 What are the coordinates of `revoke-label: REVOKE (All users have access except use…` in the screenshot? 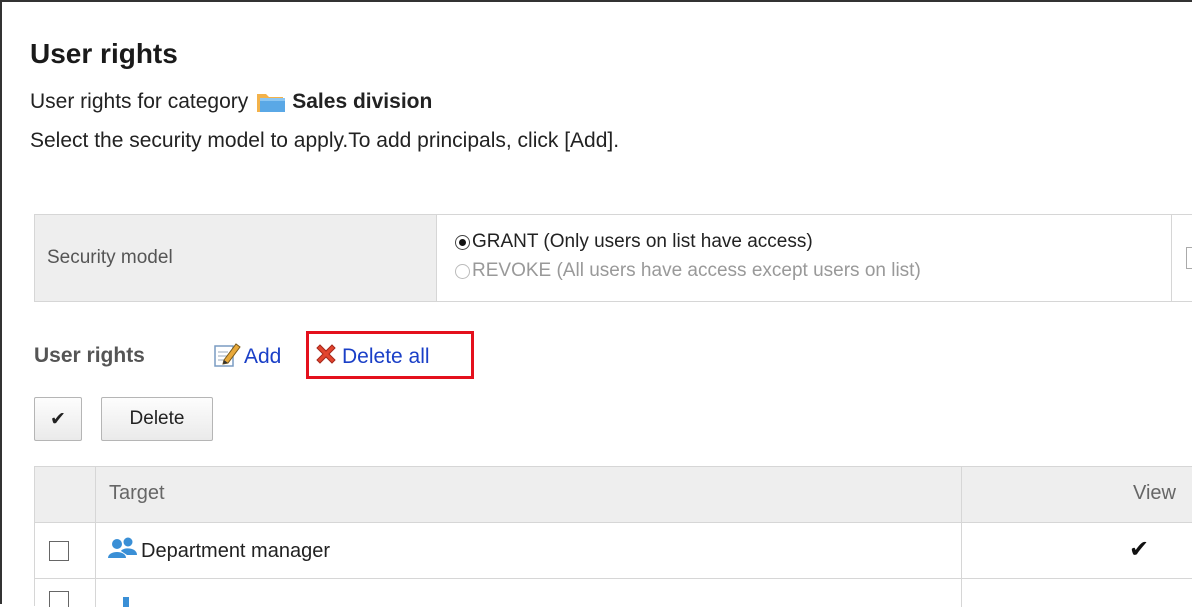 It's located at (696, 270).